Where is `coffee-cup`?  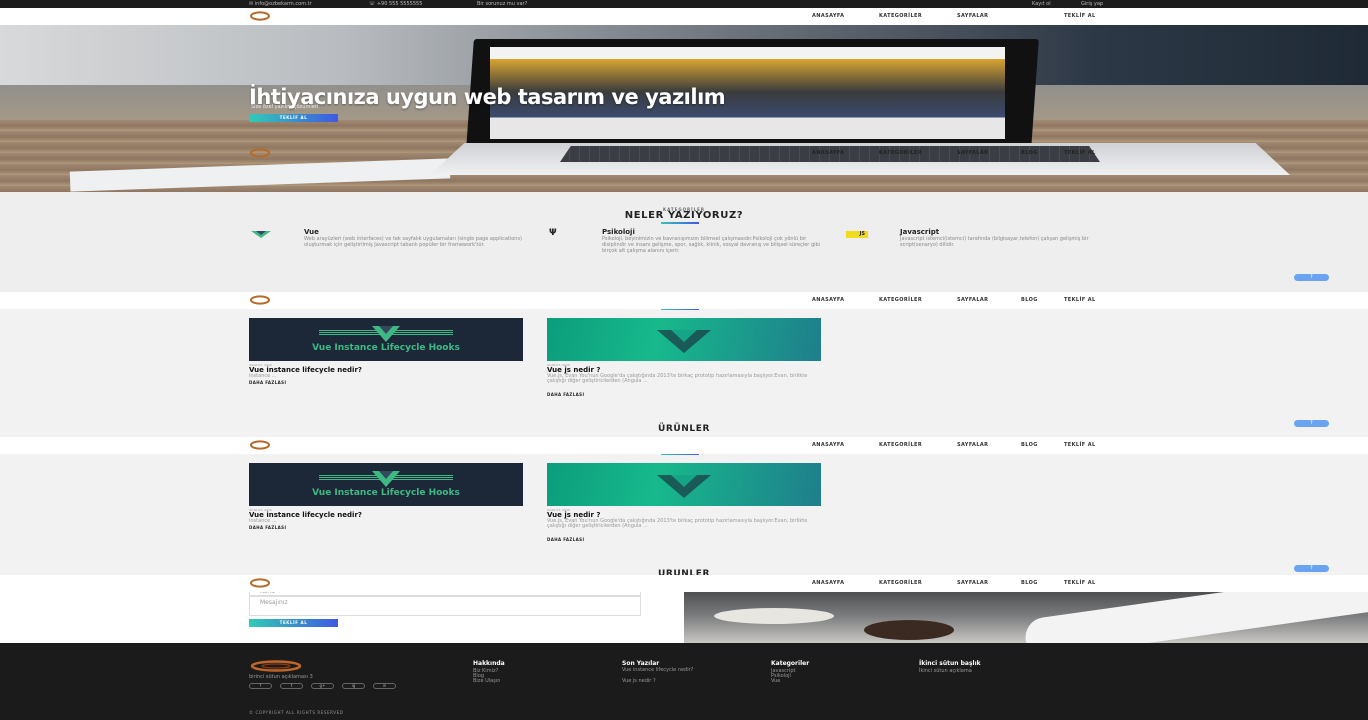
coffee-cup is located at coordinates (909, 630).